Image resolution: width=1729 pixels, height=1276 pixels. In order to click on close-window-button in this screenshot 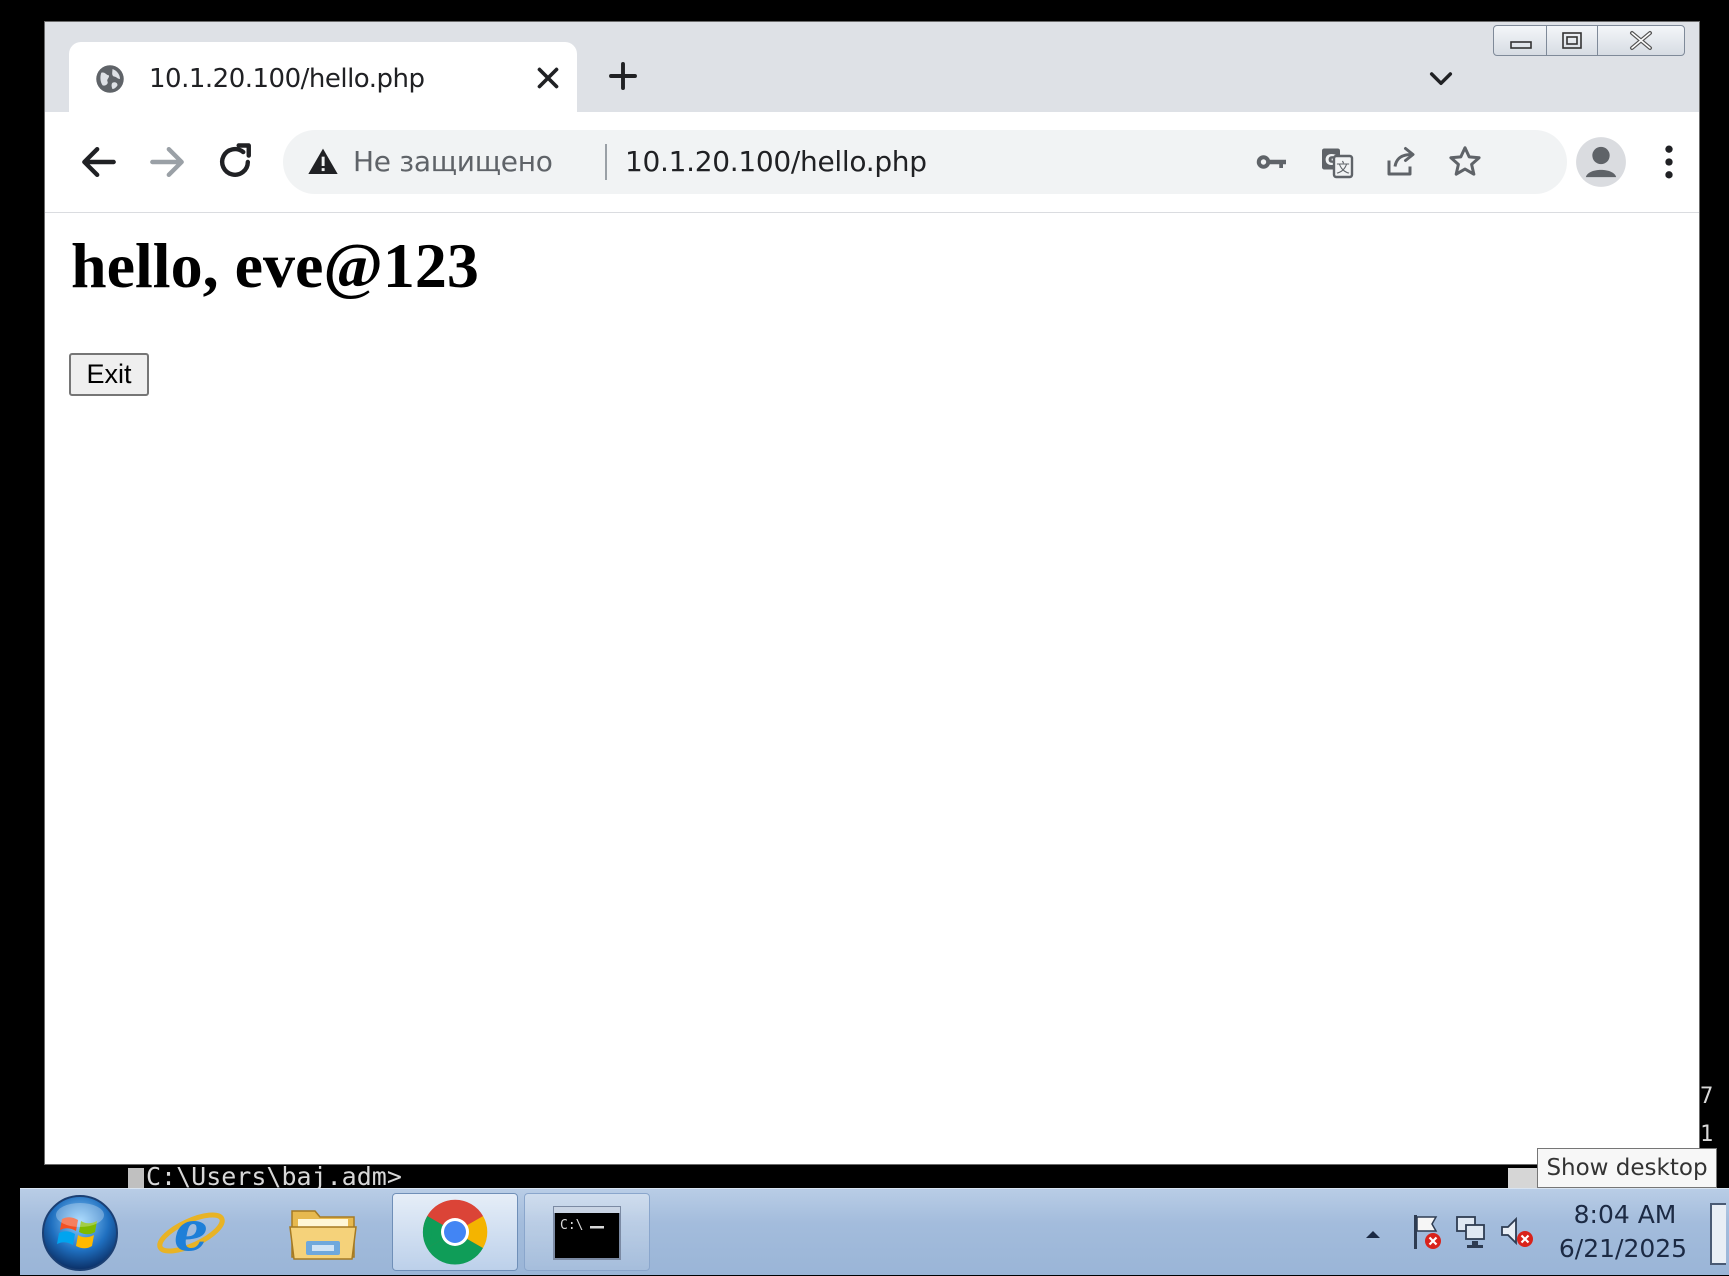, I will do `click(1641, 40)`.